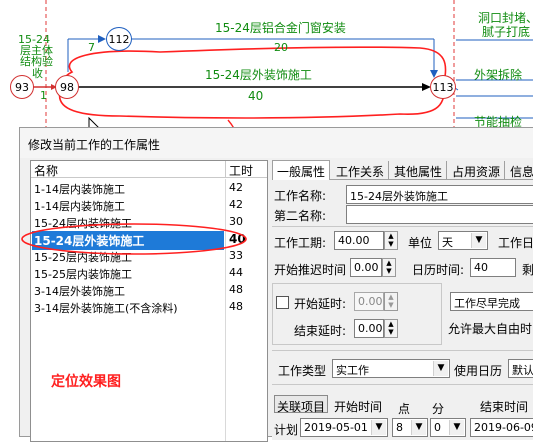 The image size is (533, 442). Describe the element at coordinates (301, 404) in the screenshot. I see `related-project-button: 关联项目` at that location.